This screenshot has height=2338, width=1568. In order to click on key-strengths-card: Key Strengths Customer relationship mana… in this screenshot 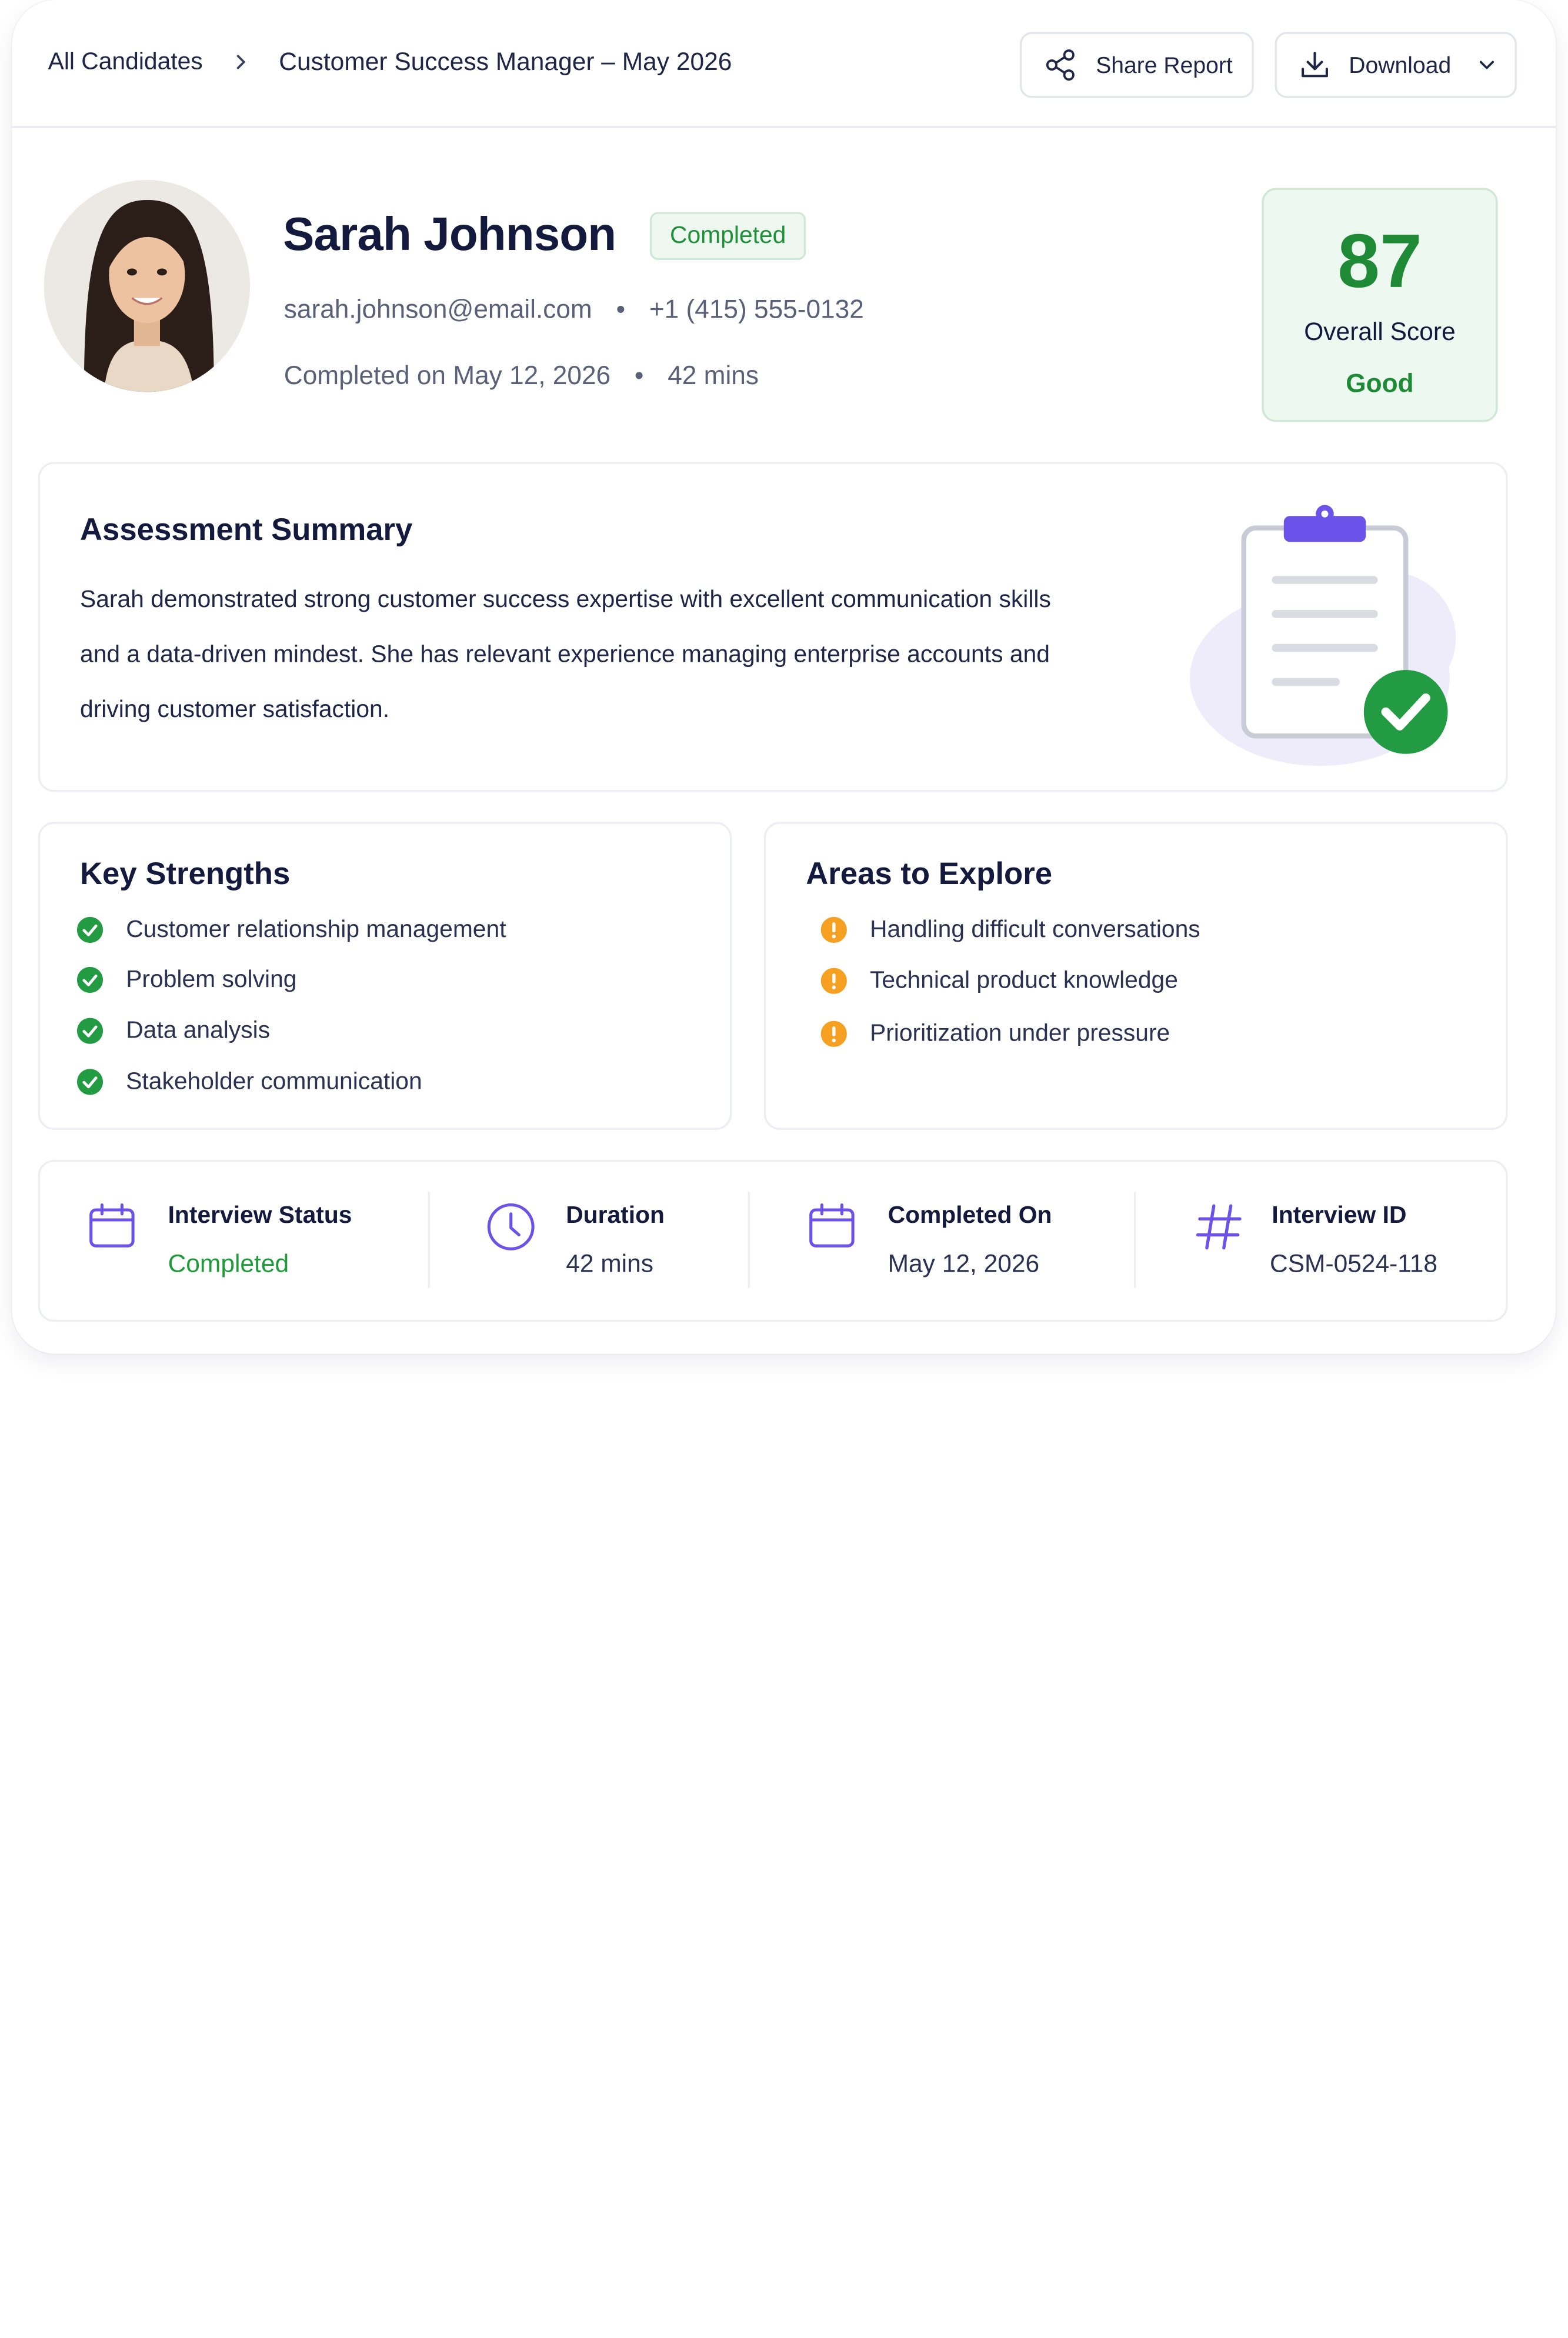, I will do `click(385, 976)`.